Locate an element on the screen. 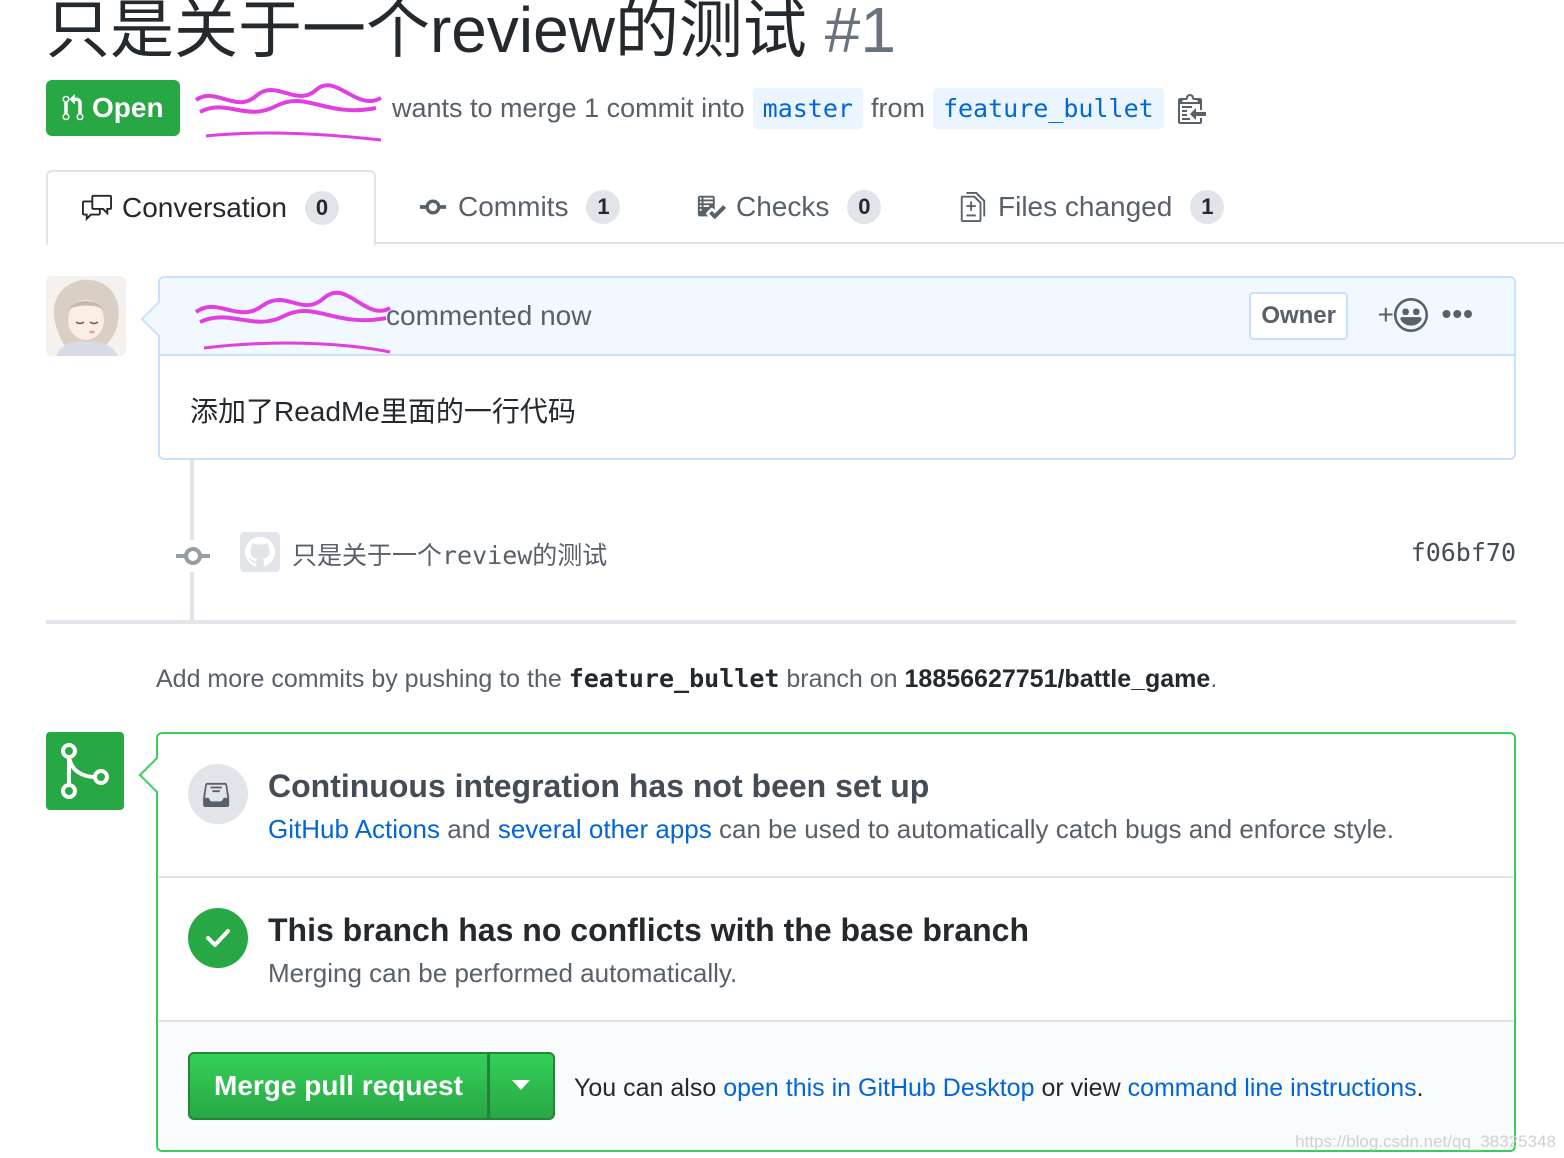 The image size is (1564, 1158). avatar-illustration is located at coordinates (86, 316).